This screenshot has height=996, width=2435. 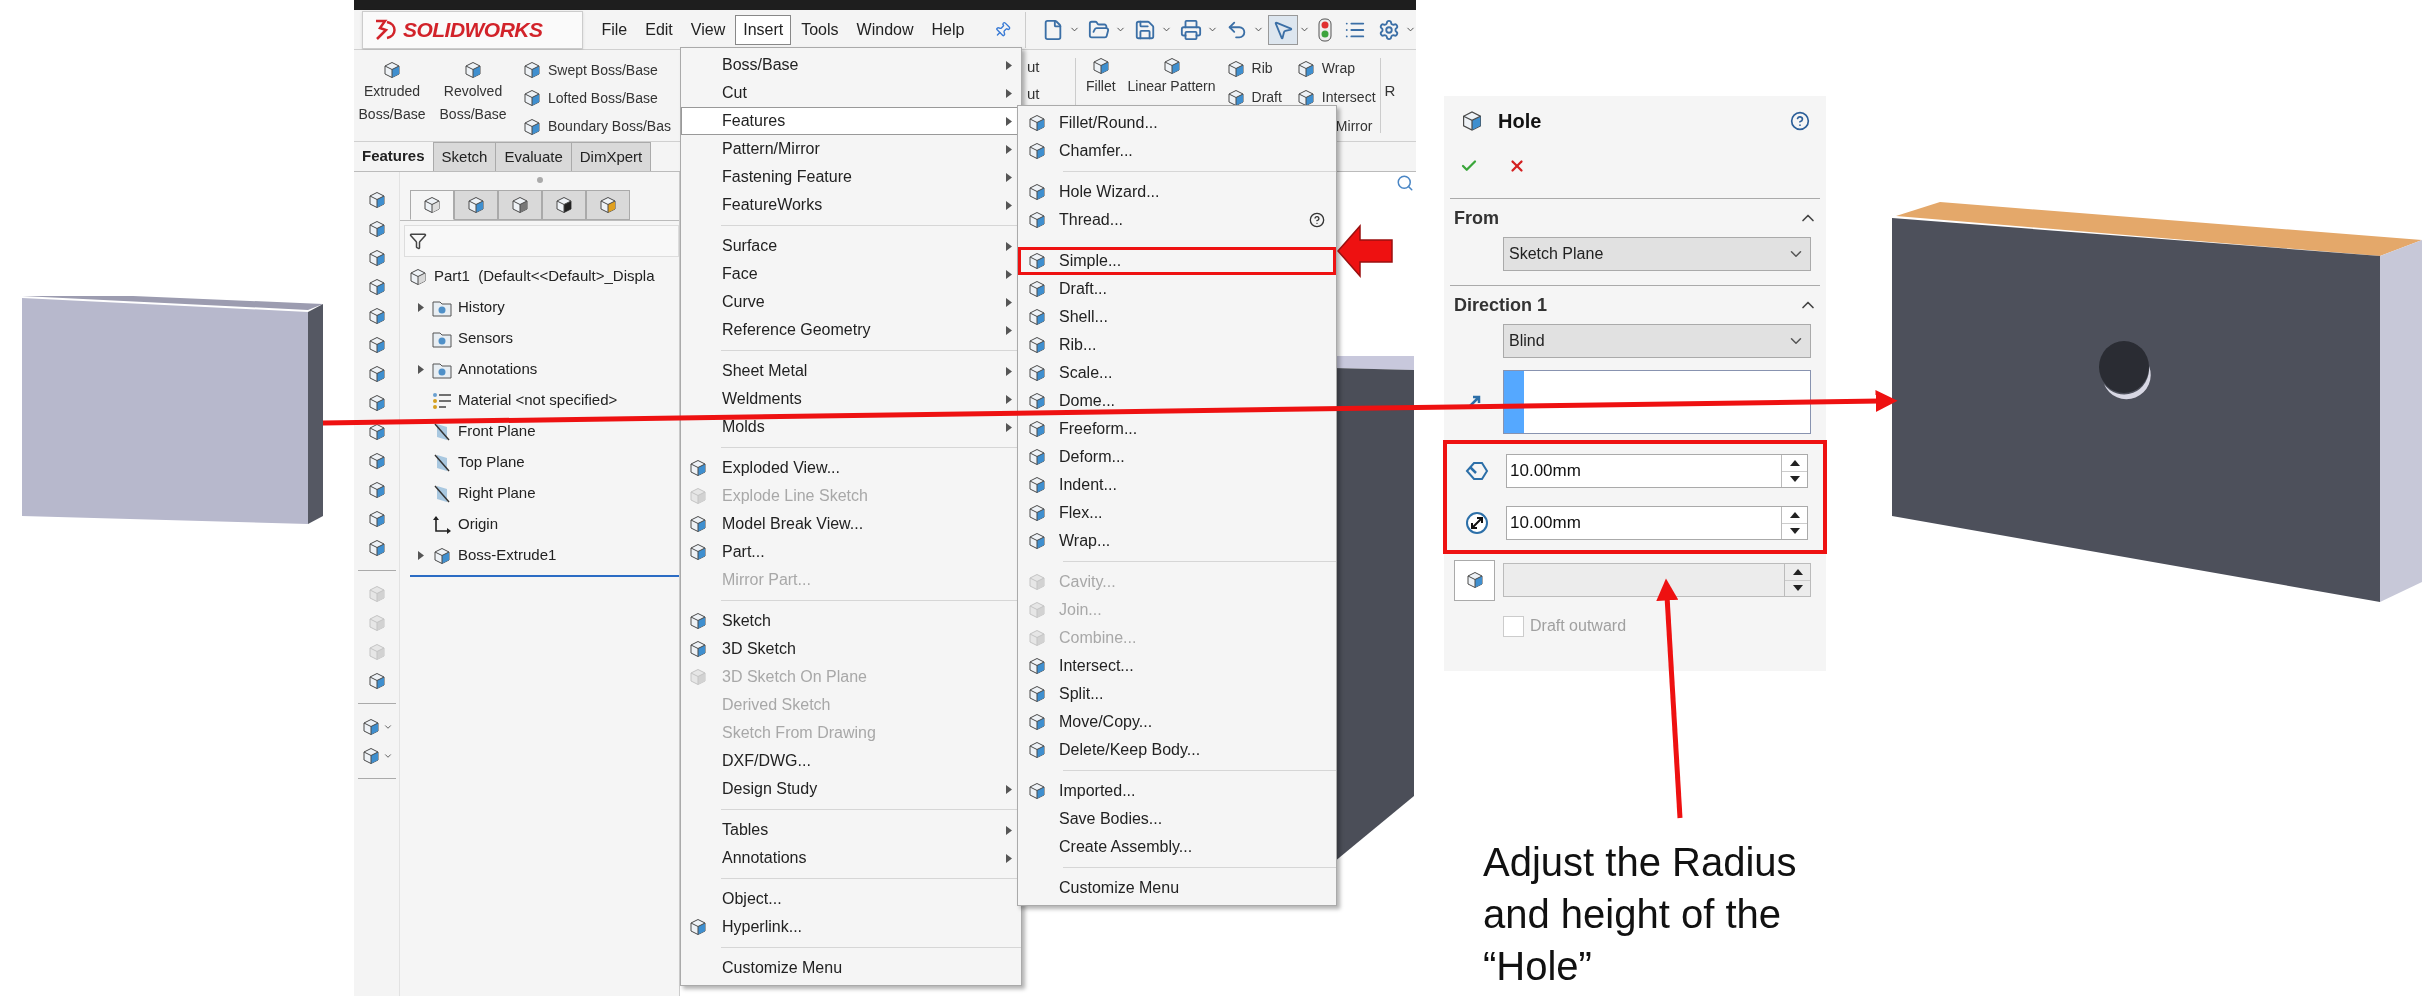 What do you see at coordinates (538, 400) in the screenshot?
I see `tree-item: Material <not specified>` at bounding box center [538, 400].